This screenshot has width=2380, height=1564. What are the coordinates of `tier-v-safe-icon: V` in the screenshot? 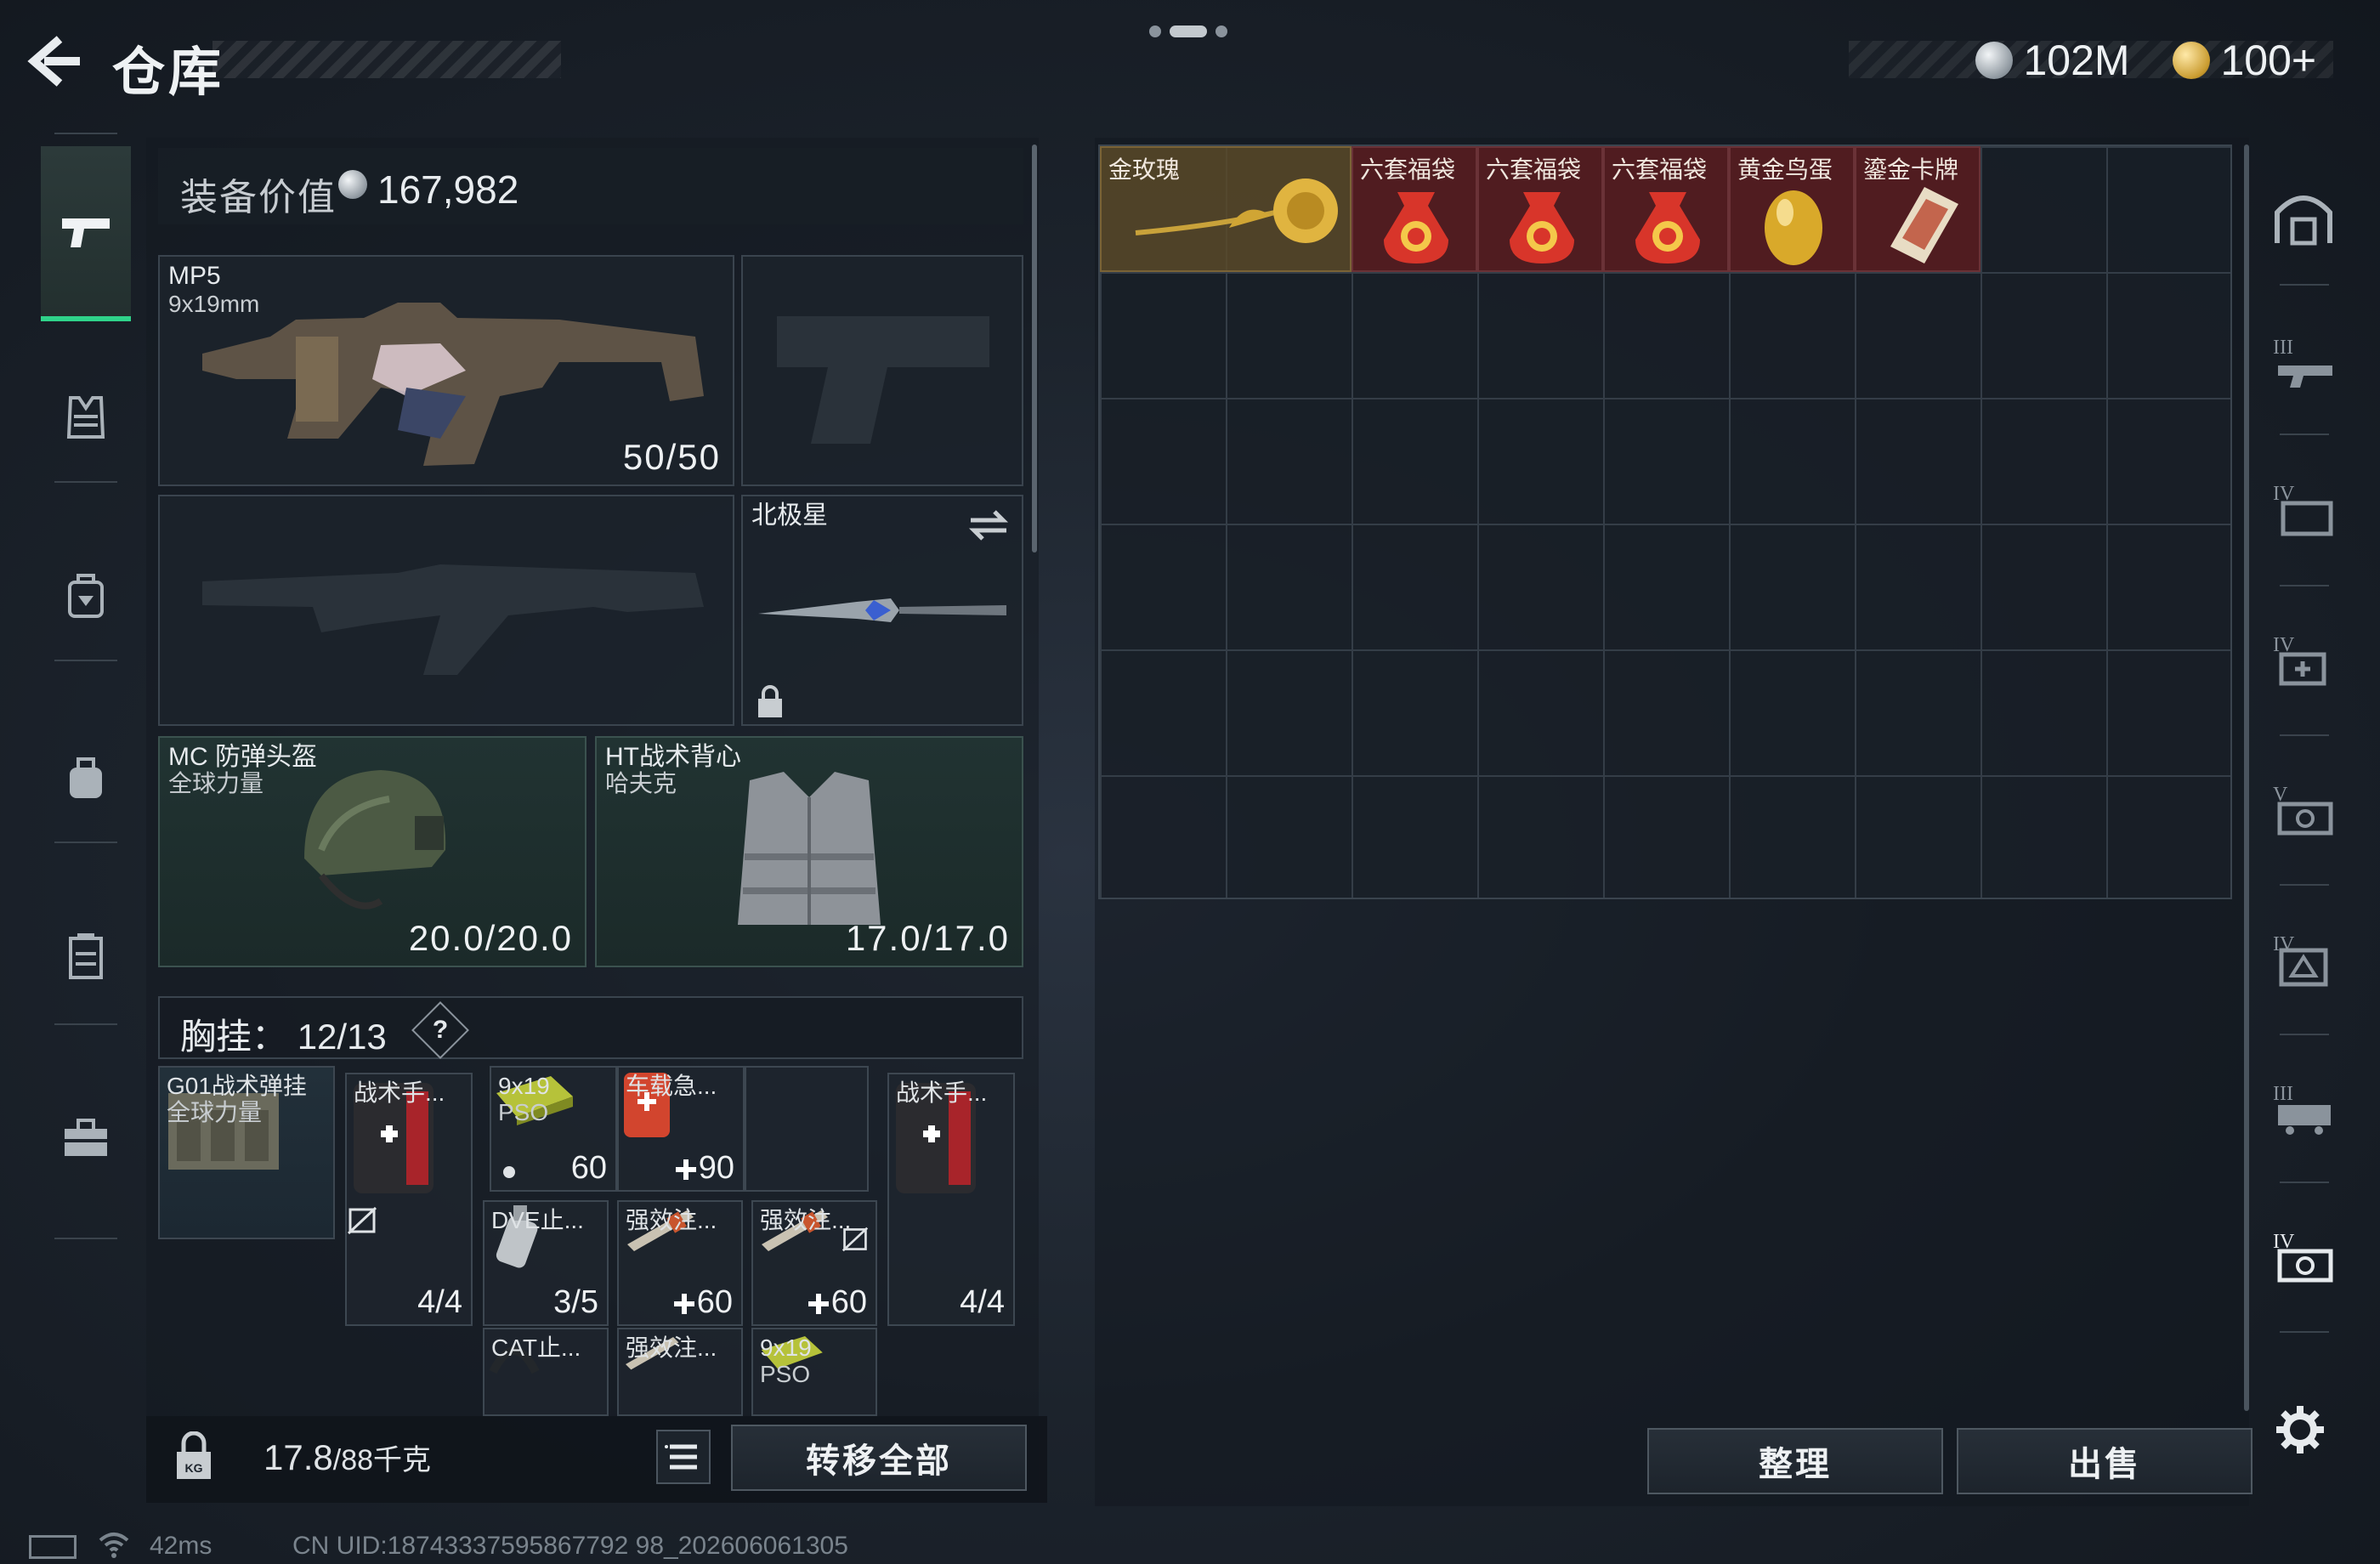 It's located at (2303, 810).